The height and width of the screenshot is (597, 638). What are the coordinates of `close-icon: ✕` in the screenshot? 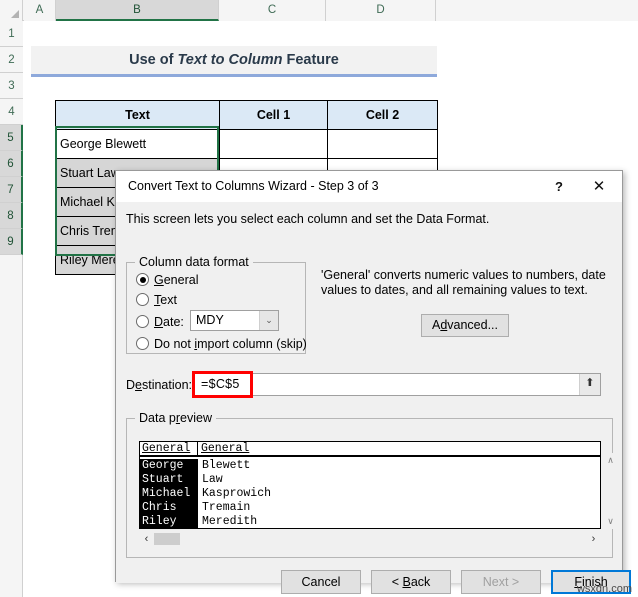 It's located at (599, 186).